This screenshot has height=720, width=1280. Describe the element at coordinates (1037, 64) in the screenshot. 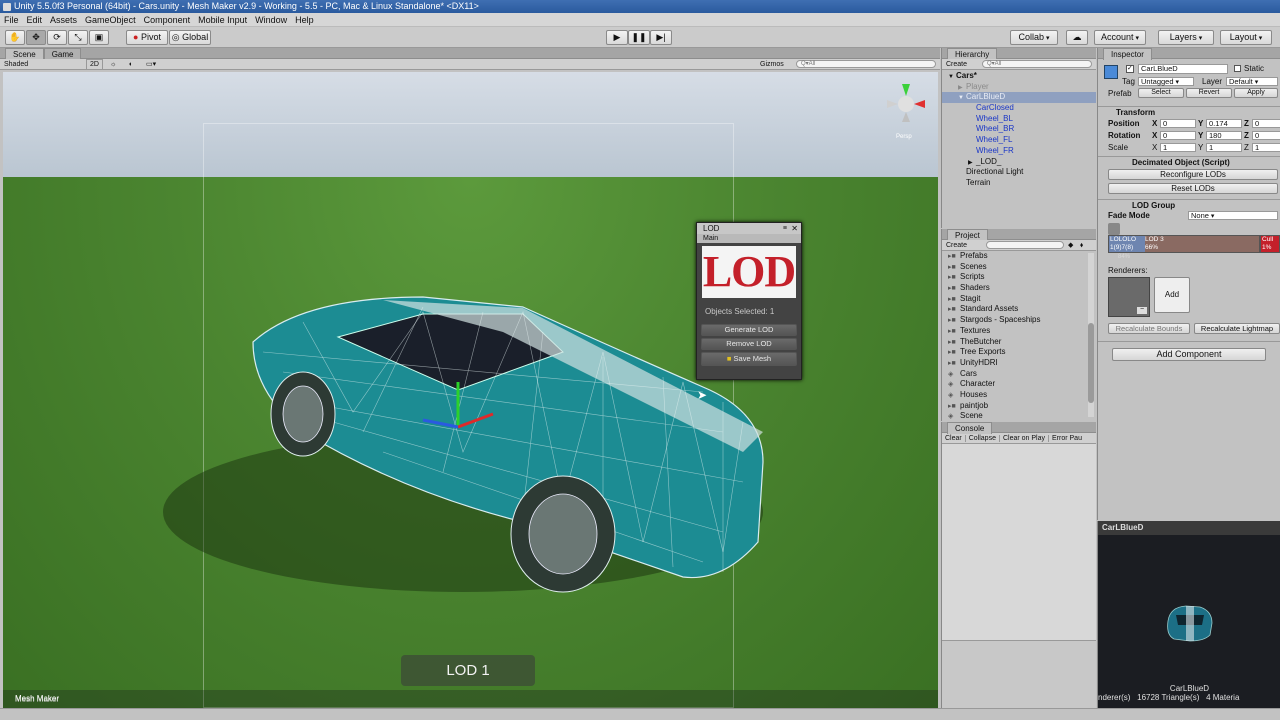

I see `hierarchy-search-input: Q▾All` at that location.